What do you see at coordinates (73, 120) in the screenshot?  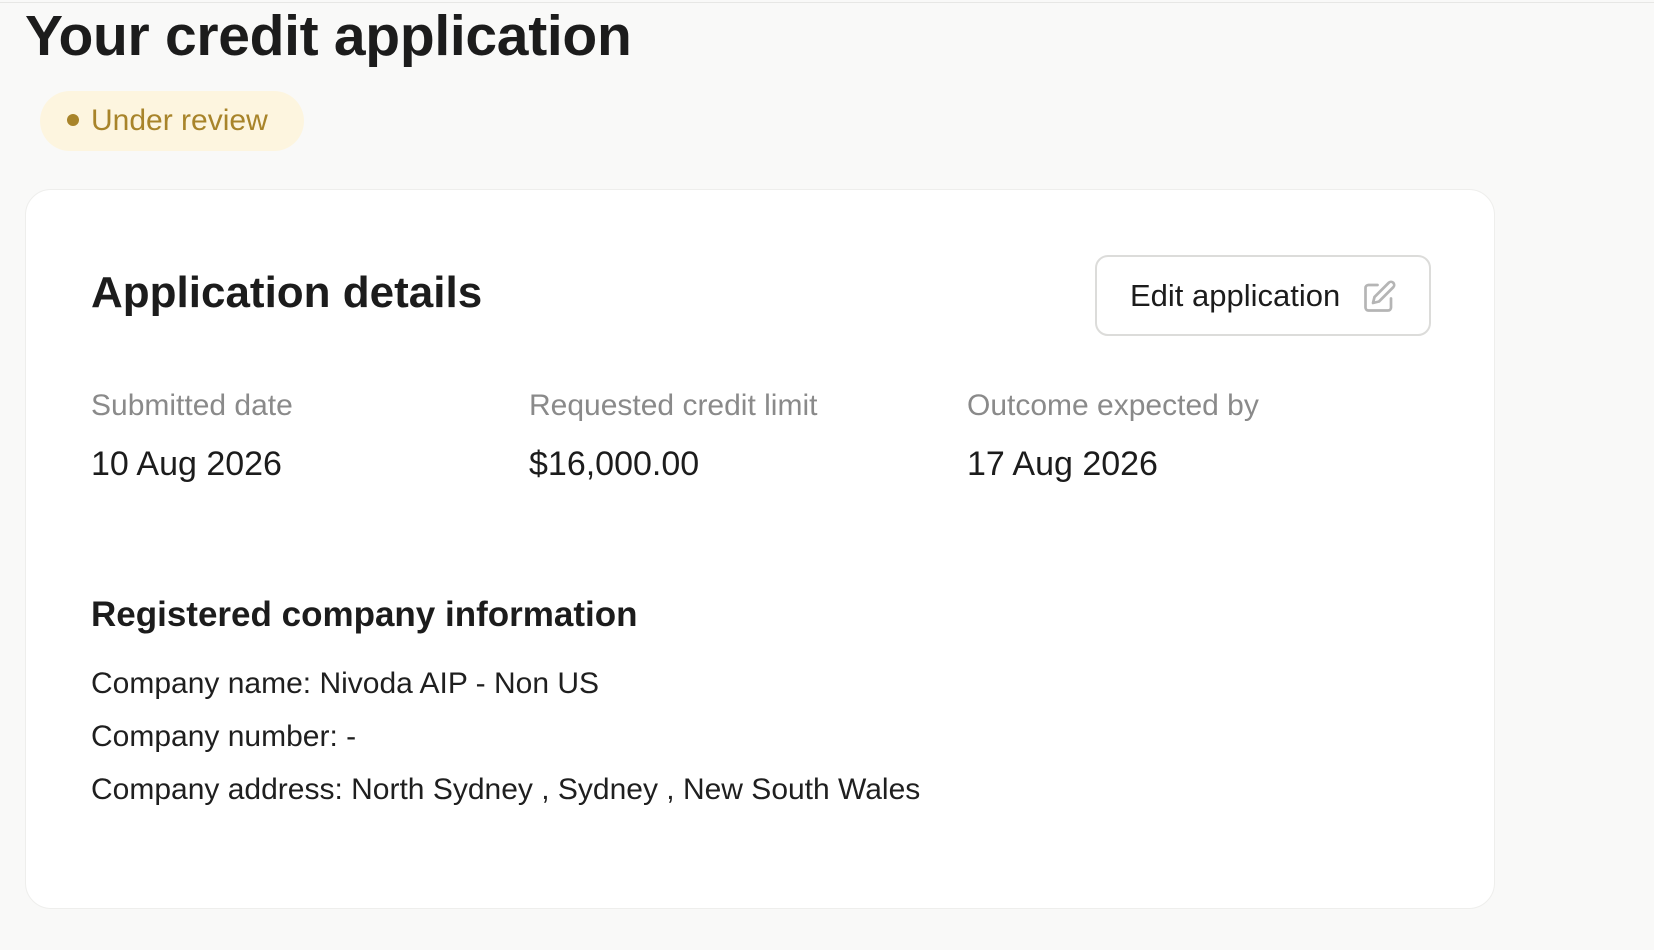 I see `status-dot-icon` at bounding box center [73, 120].